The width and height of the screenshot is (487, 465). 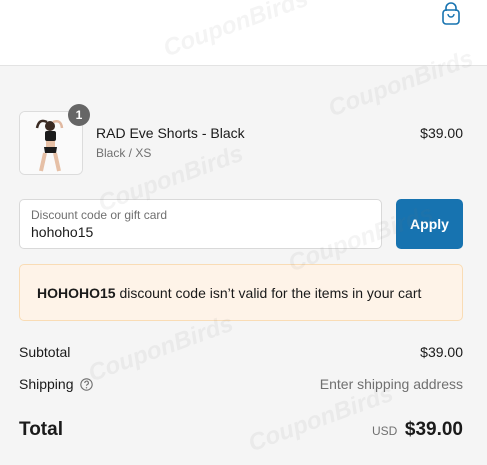 I want to click on product-price: $39.00, so click(x=441, y=133).